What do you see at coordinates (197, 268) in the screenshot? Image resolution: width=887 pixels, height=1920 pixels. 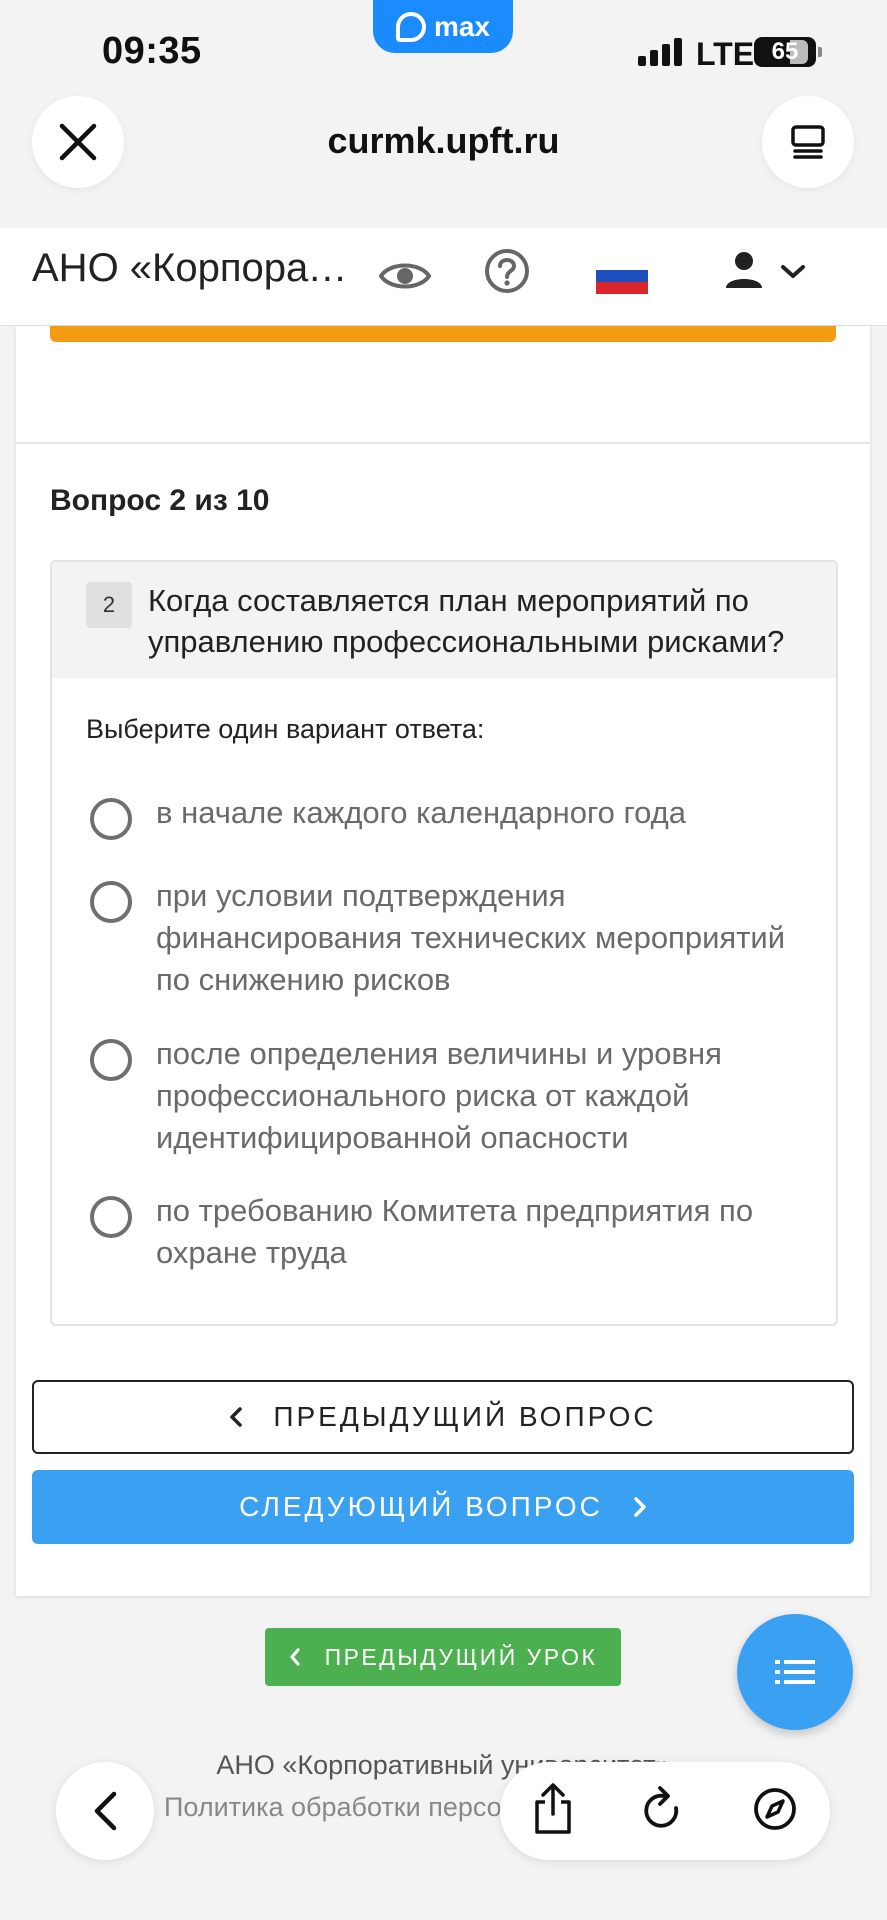 I see `site-title: АНО «Корпоративный университет»` at bounding box center [197, 268].